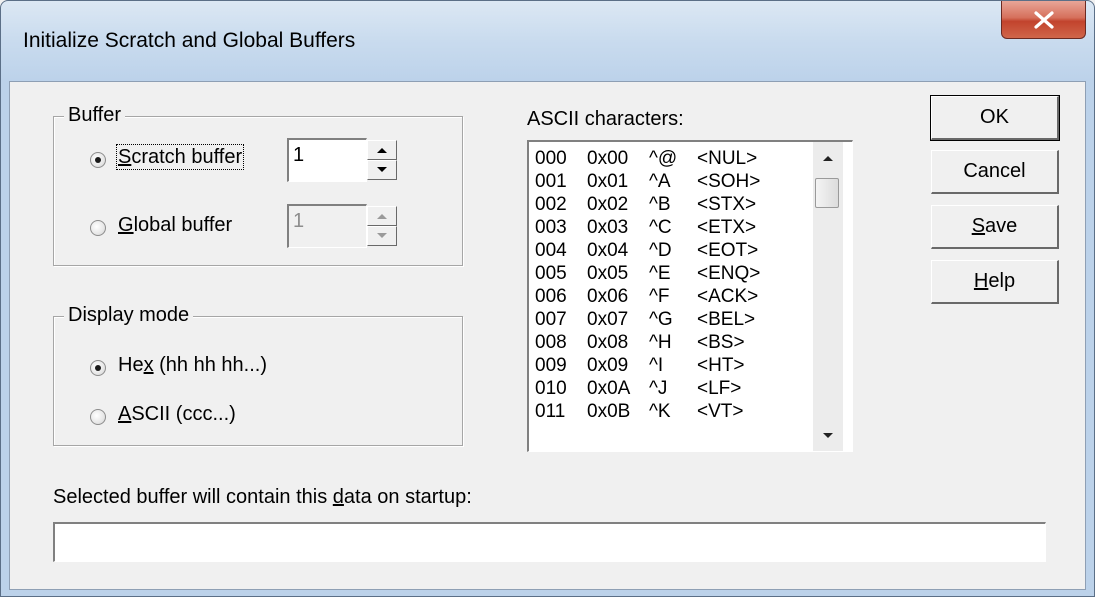 The width and height of the screenshot is (1095, 597). What do you see at coordinates (978, 226) in the screenshot?
I see `save-label-accesskey: S` at bounding box center [978, 226].